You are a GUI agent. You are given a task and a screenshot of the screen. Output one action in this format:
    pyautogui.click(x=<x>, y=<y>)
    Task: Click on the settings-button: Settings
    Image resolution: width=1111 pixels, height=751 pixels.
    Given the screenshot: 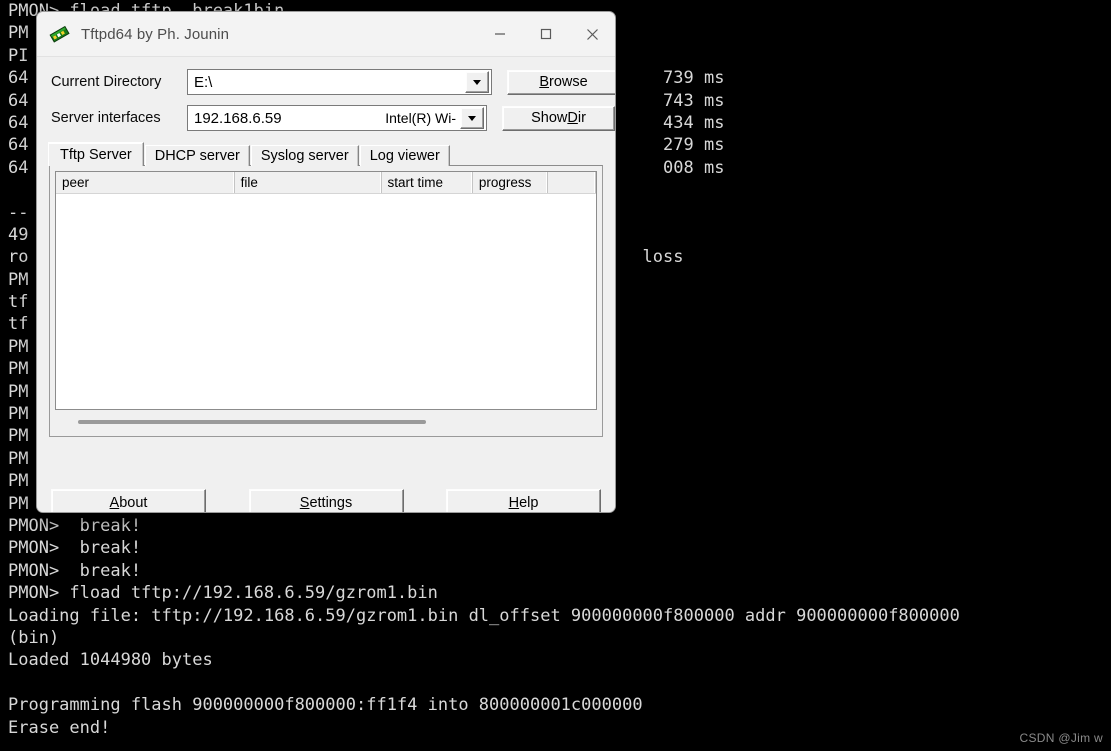 What is the action you would take?
    pyautogui.click(x=326, y=500)
    